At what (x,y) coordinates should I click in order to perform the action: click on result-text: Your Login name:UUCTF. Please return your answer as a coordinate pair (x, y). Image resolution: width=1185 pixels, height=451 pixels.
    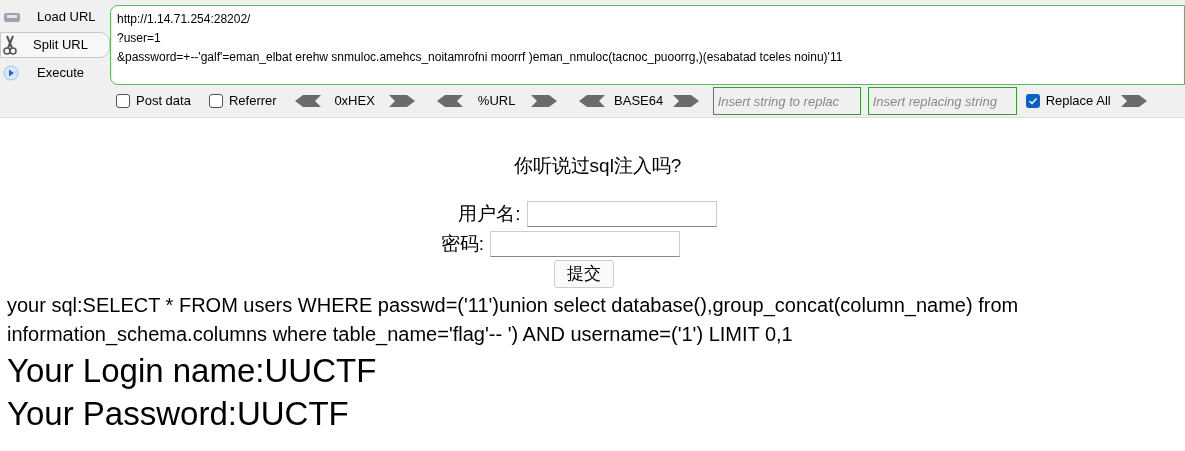
    Looking at the image, I should click on (192, 370).